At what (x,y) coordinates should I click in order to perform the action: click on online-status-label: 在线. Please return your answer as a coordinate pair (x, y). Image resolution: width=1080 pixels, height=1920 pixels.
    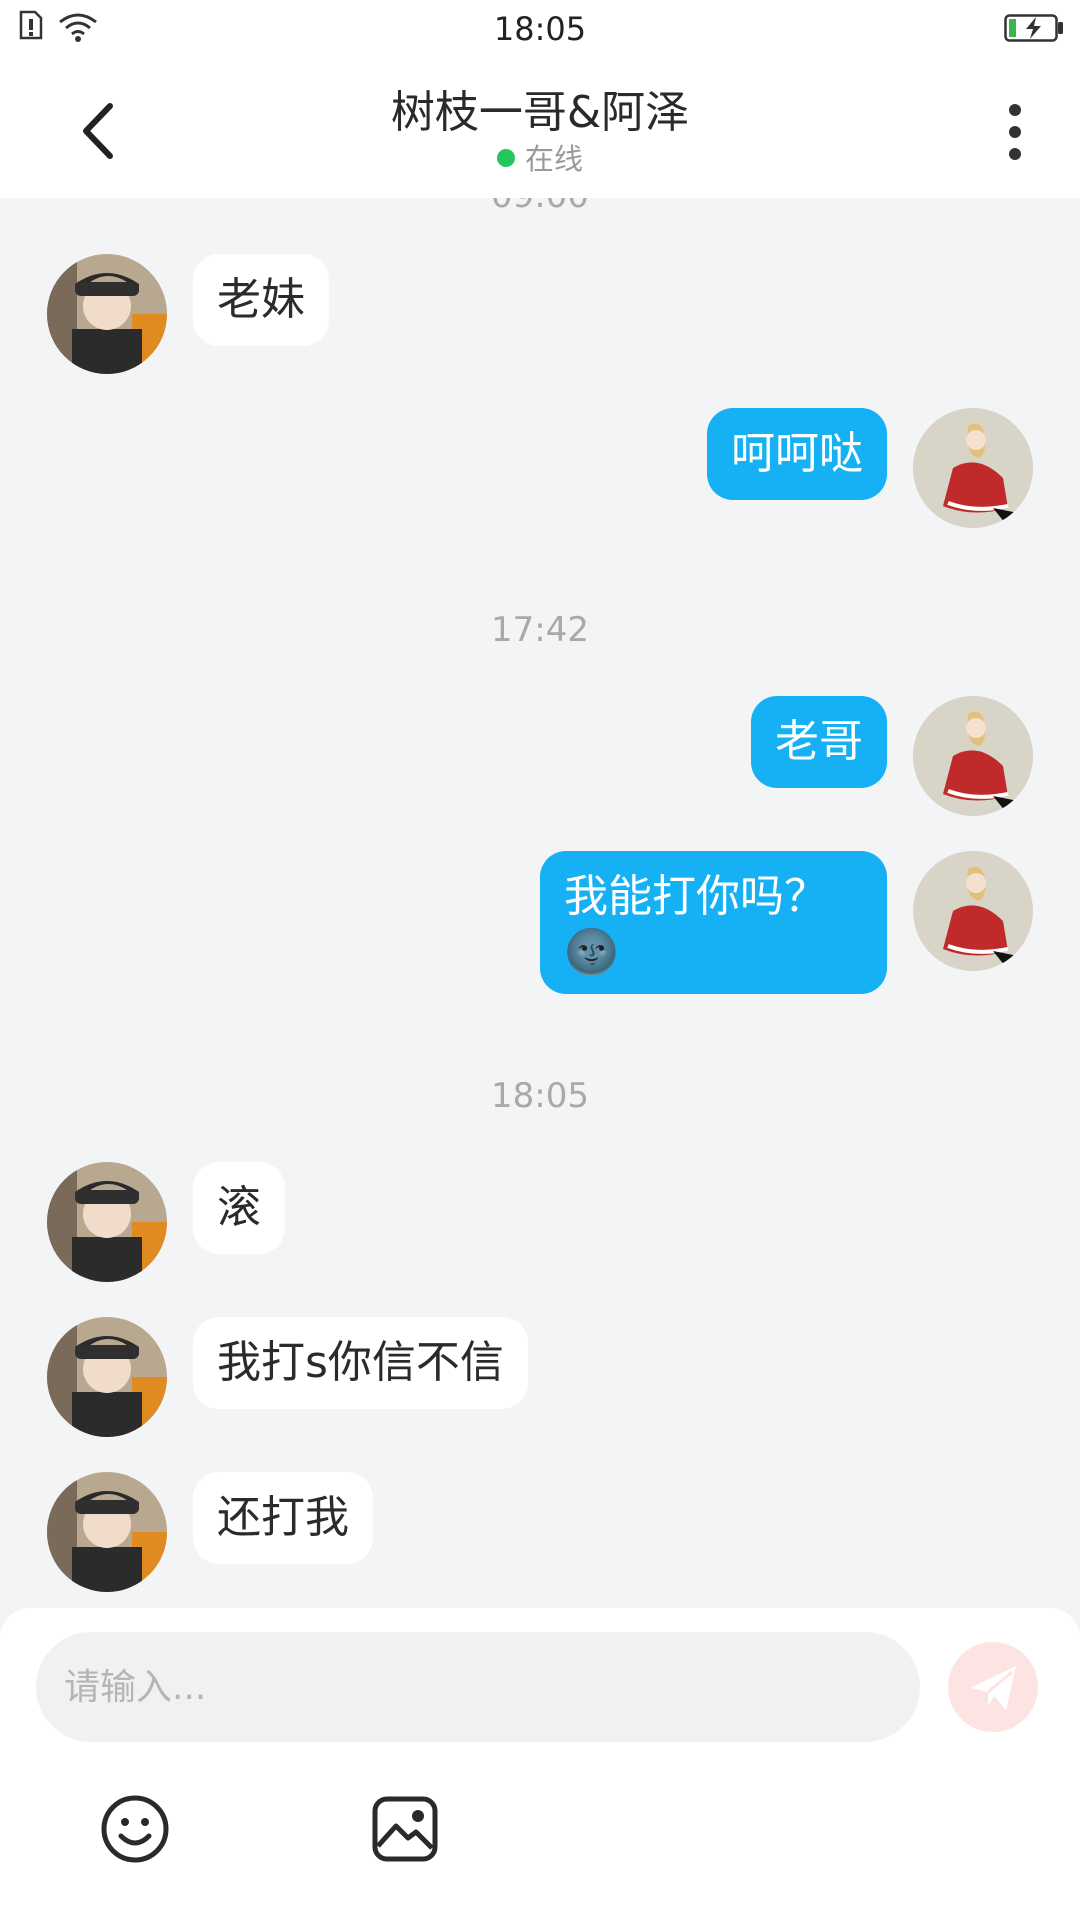
    Looking at the image, I should click on (553, 159).